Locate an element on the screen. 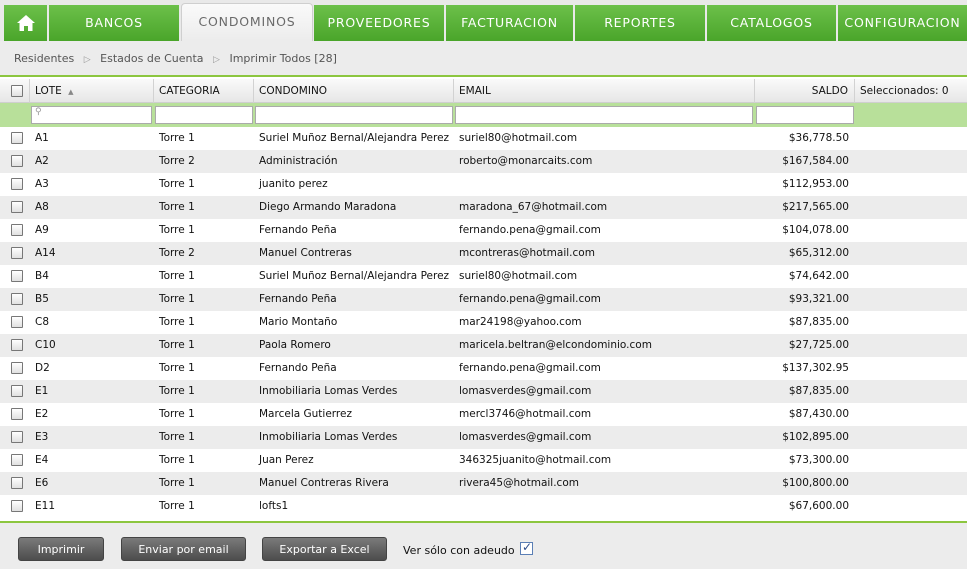 Image resolution: width=967 pixels, height=569 pixels. cell-email: maricela.beltran@elcondominio.com is located at coordinates (555, 345).